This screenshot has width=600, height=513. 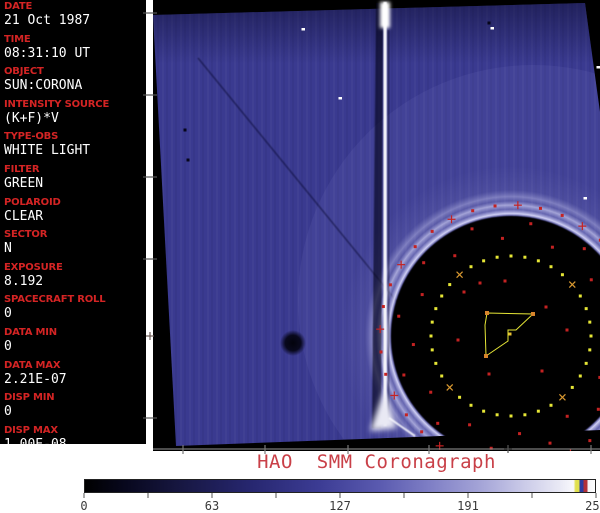 I want to click on field-data-max: DATA MAX2.21E-07, so click(x=75, y=373).